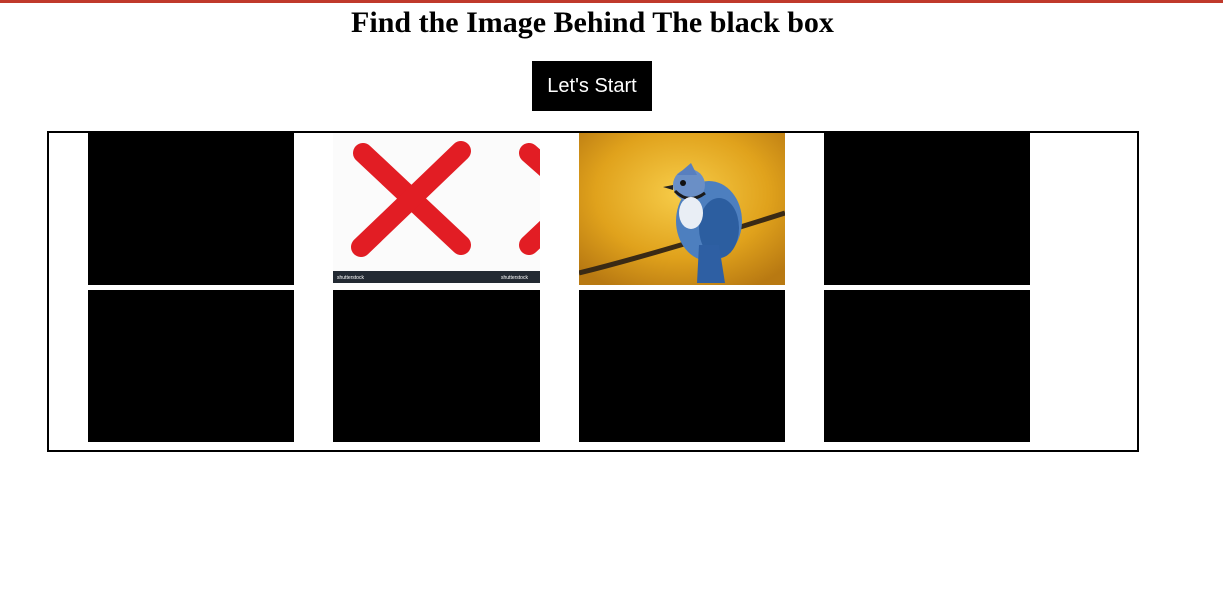 Image resolution: width=1223 pixels, height=598 pixels. What do you see at coordinates (927, 366) in the screenshot?
I see `card-8-hidden` at bounding box center [927, 366].